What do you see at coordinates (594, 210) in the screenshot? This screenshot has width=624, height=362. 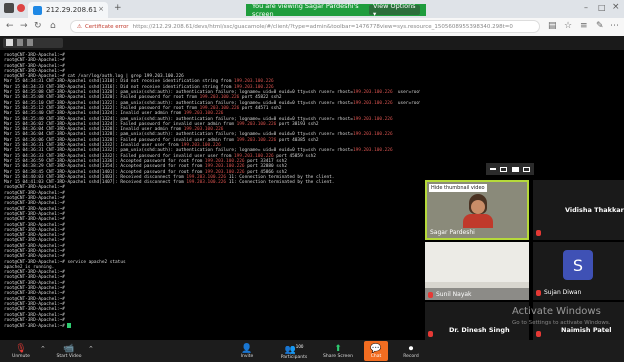 I see `participant-name: Vidisha Thakkar` at bounding box center [594, 210].